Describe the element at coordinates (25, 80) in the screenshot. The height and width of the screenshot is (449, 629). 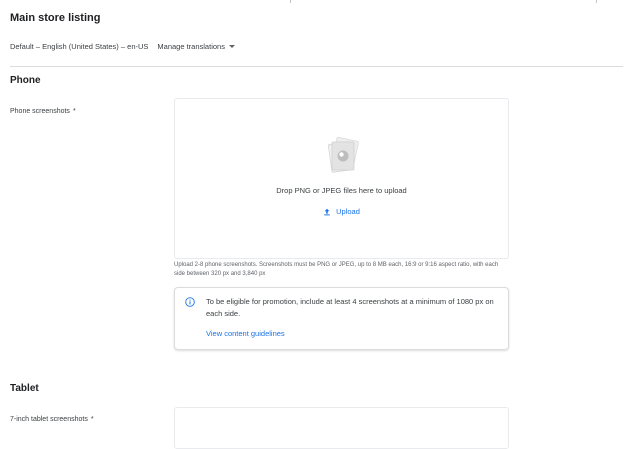
I see `phone-section-heading: Phone` at that location.